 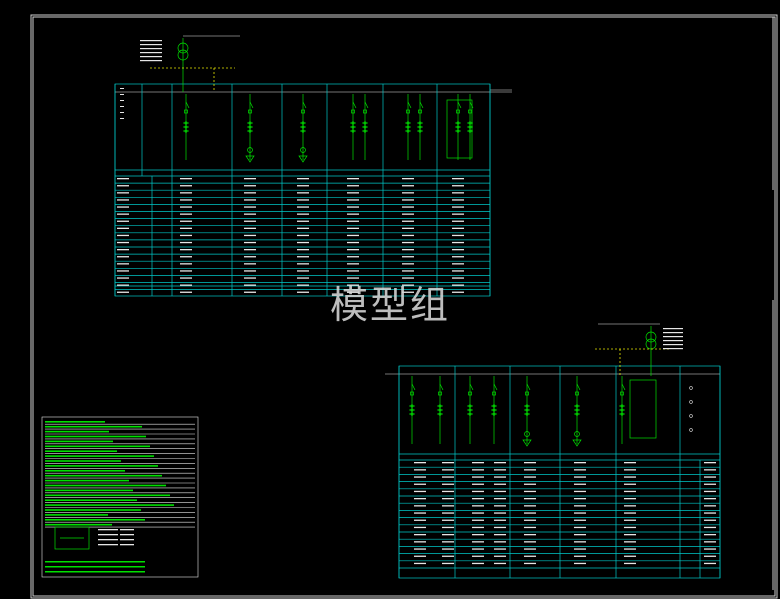 What do you see at coordinates (643, 409) in the screenshot?
I see `cabinet-box` at bounding box center [643, 409].